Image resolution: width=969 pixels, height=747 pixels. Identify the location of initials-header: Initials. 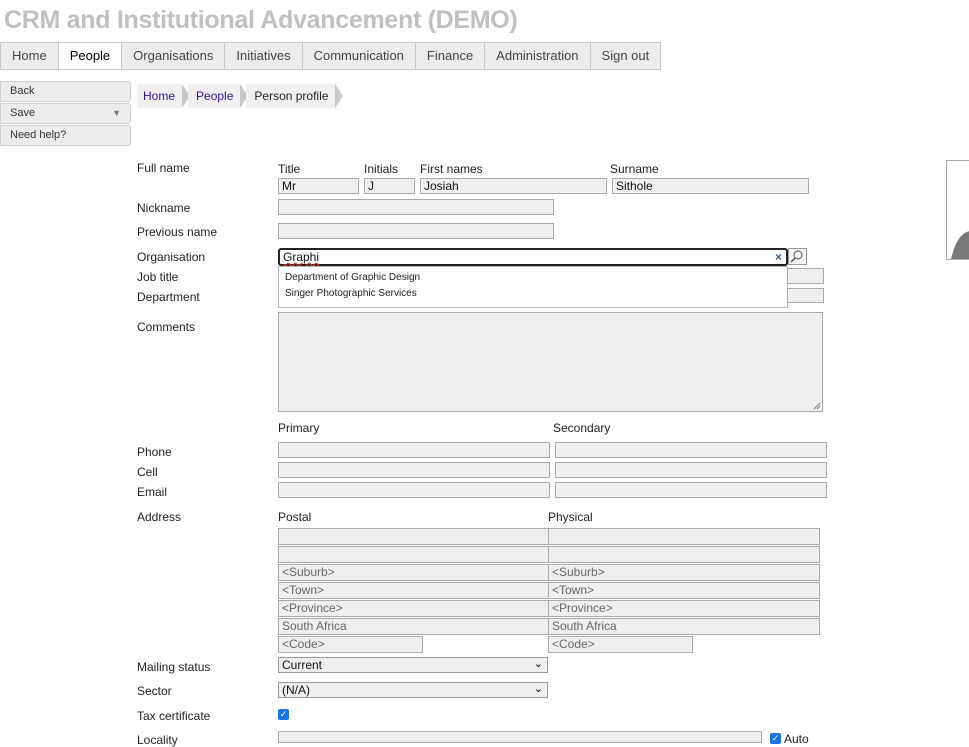
(381, 169).